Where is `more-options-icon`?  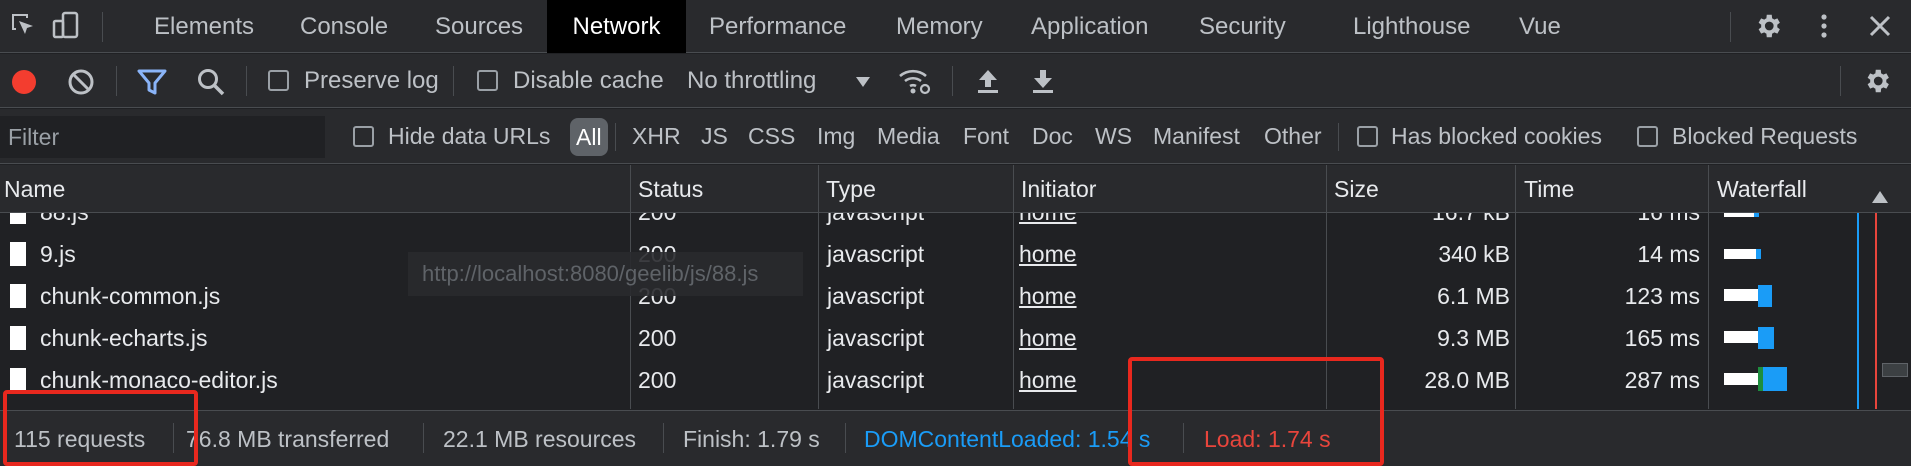 more-options-icon is located at coordinates (1824, 26).